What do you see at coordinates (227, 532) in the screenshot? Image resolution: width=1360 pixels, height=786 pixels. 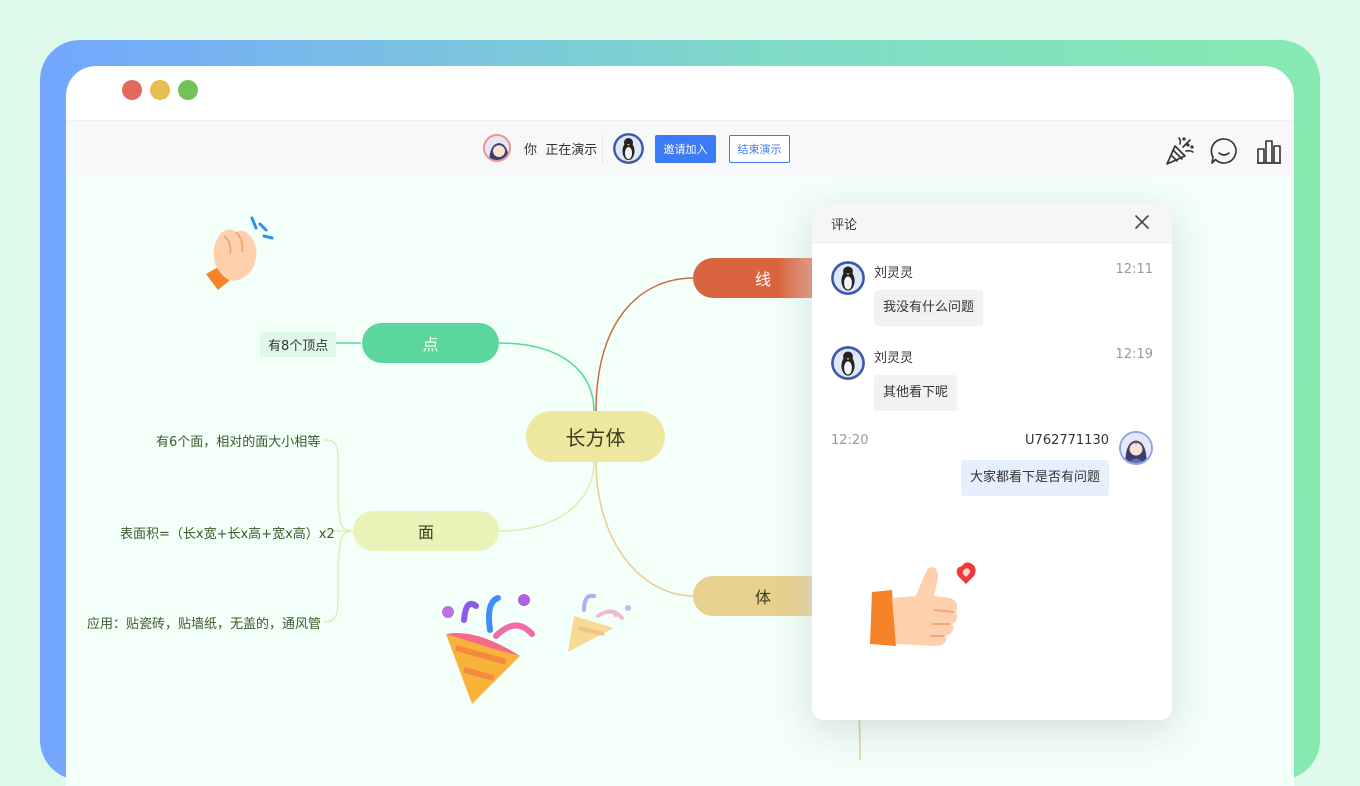 I see `face-leaf-2: 表面积=（长x宽+长x高+宽x高）x2` at bounding box center [227, 532].